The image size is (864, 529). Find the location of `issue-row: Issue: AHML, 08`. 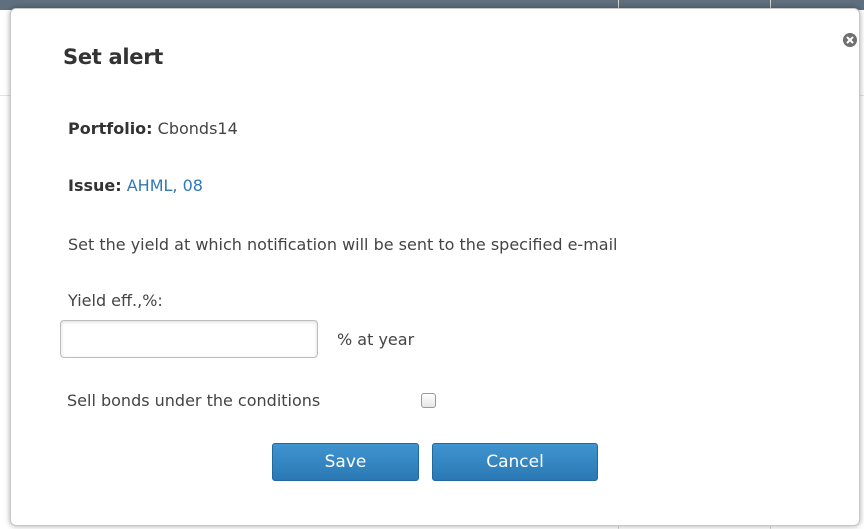

issue-row: Issue: AHML, 08 is located at coordinates (135, 185).